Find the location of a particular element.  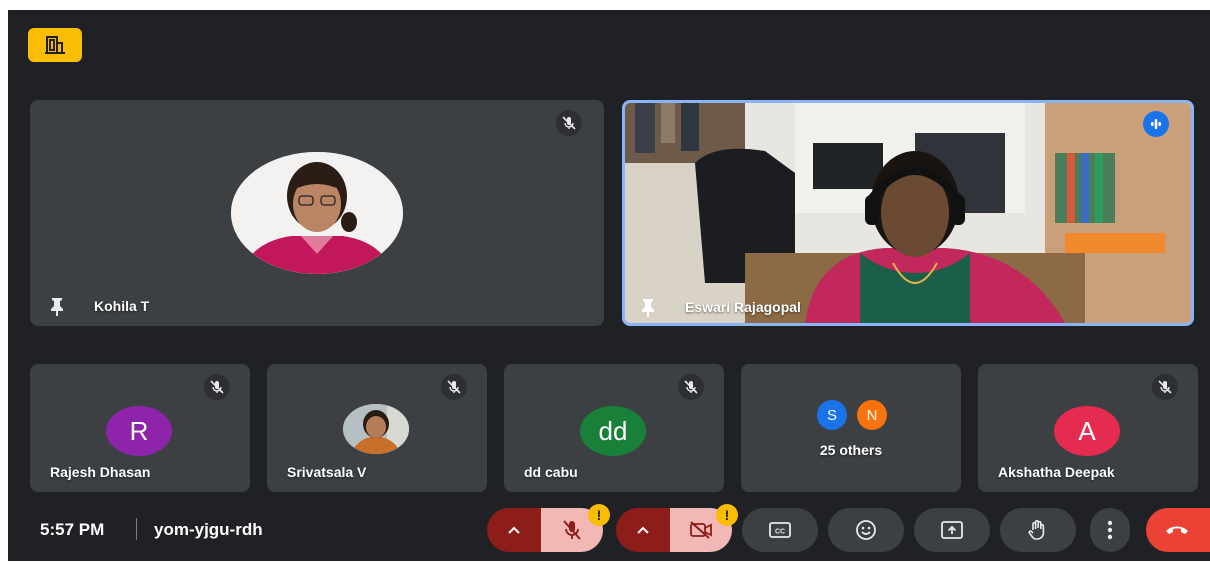

avatar: dd is located at coordinates (613, 431).